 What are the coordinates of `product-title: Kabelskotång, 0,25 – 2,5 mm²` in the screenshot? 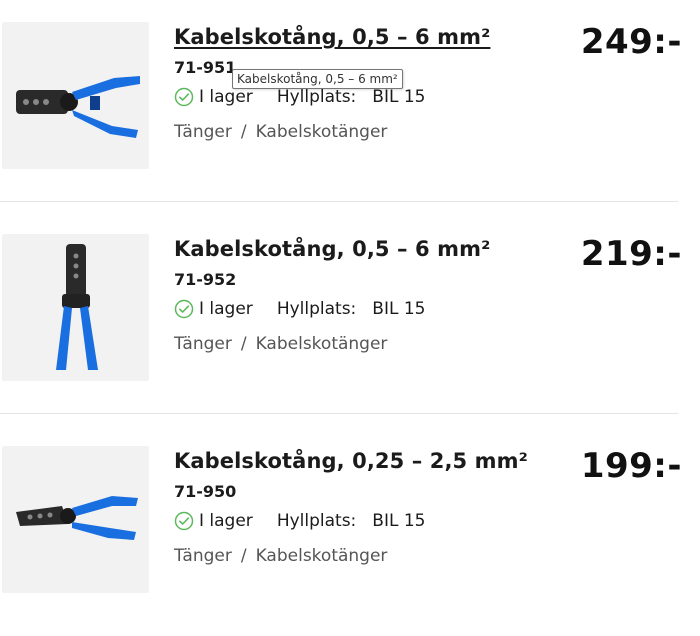 It's located at (351, 461).